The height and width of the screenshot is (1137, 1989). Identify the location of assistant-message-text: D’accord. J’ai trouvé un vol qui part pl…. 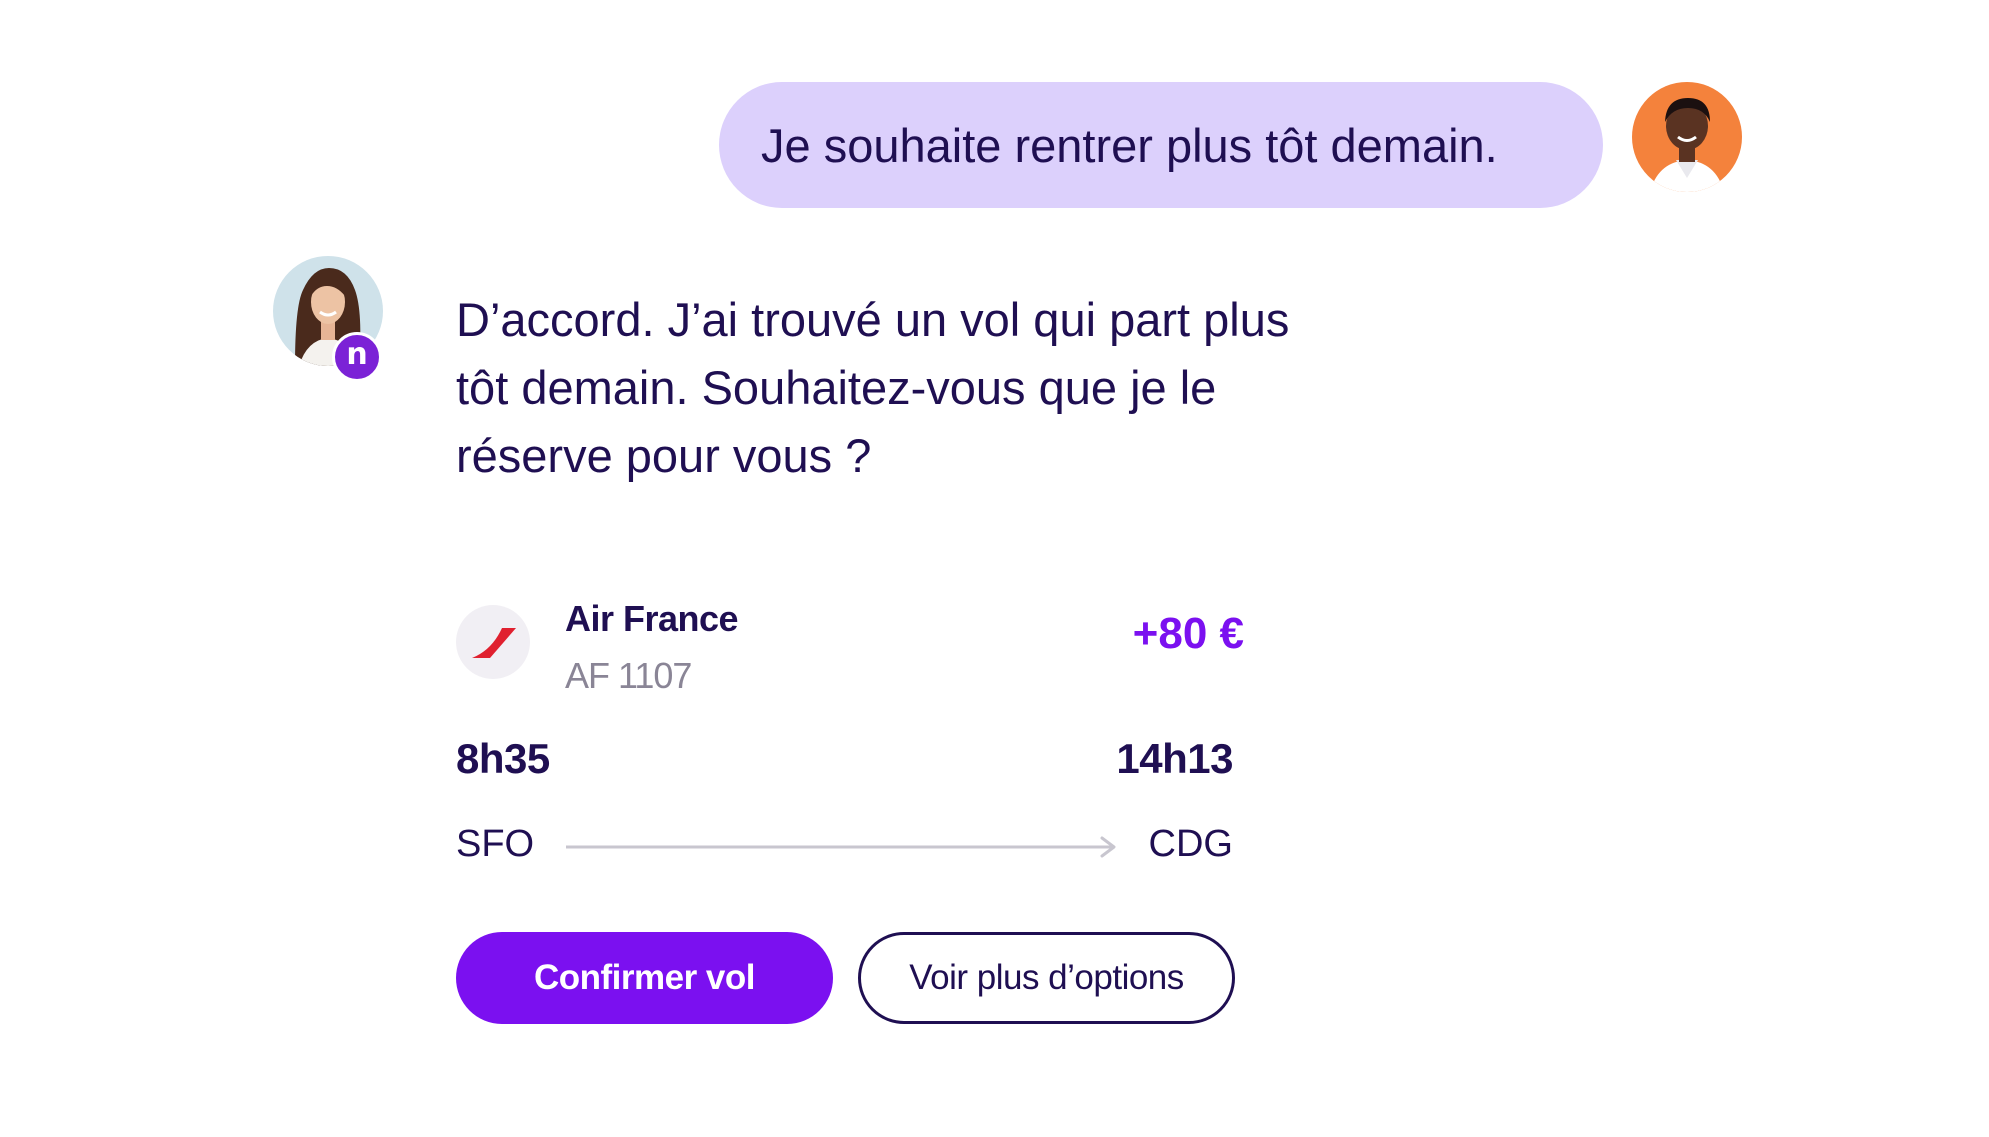
(873, 387).